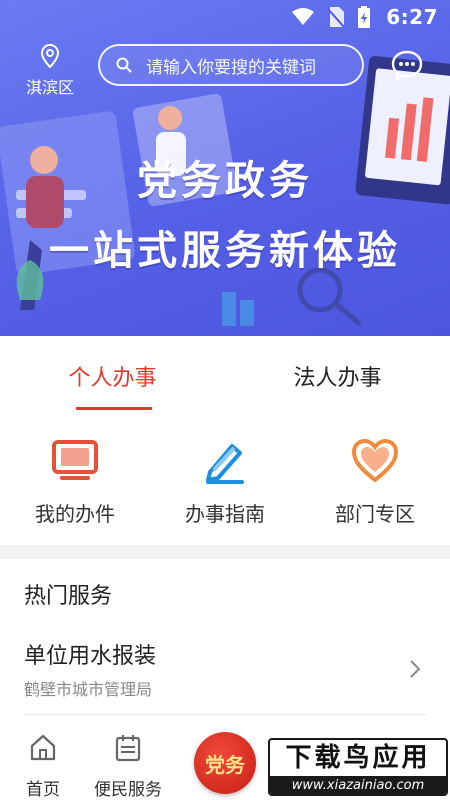 This screenshot has height=800, width=450. I want to click on tab-bar: 个人办事 法人办事, so click(225, 374).